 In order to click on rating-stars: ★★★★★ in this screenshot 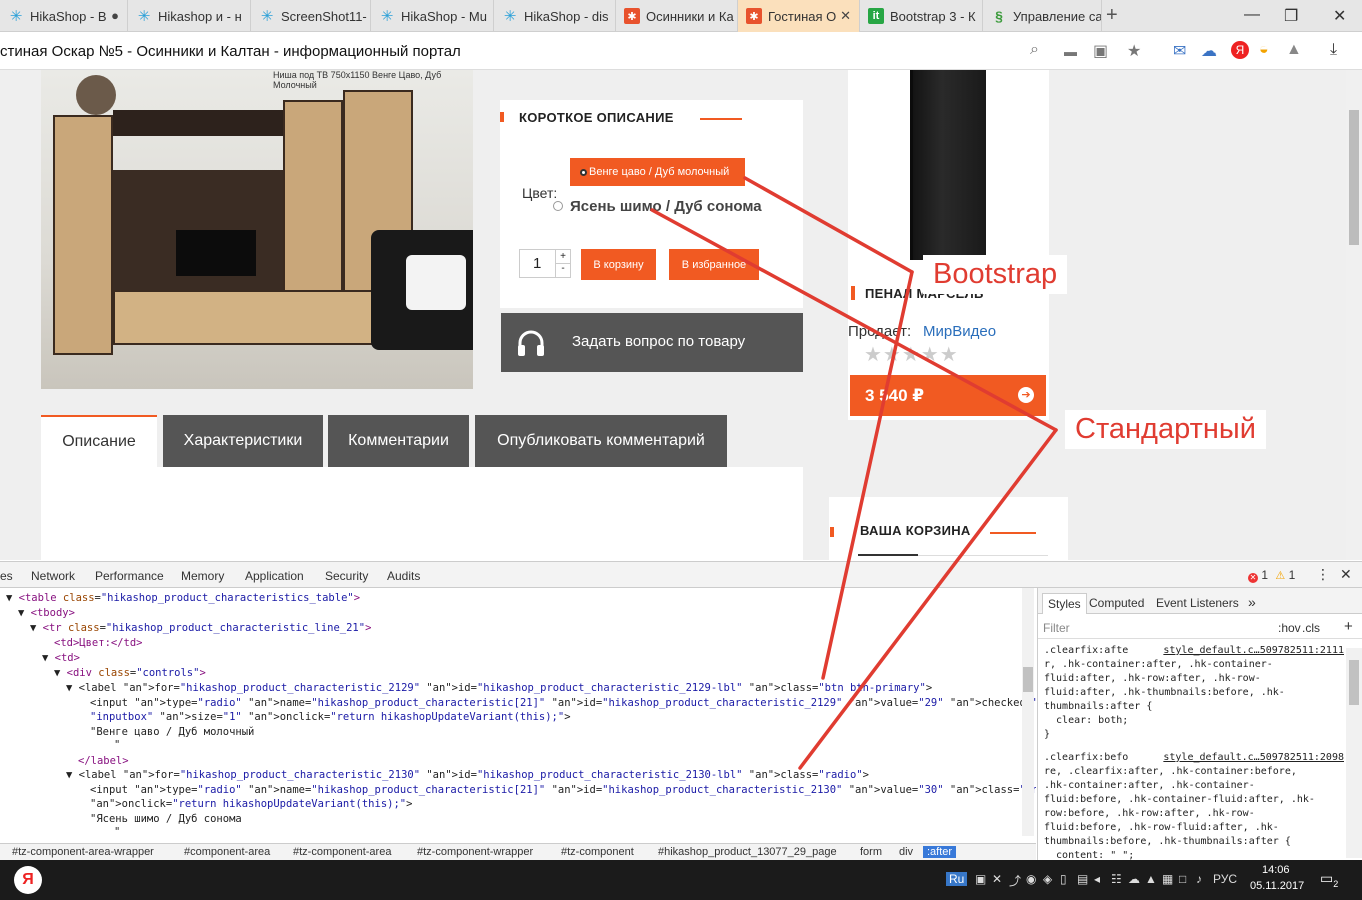, I will do `click(911, 354)`.